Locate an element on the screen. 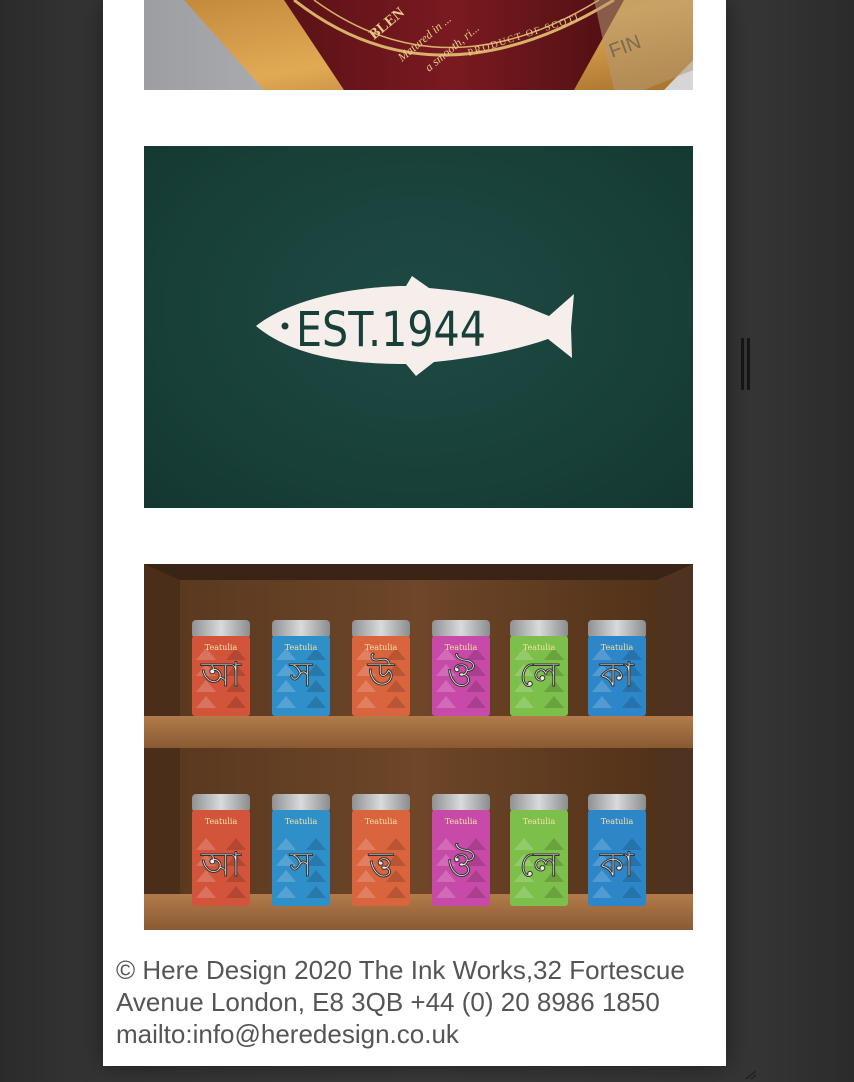 The height and width of the screenshot is (1082, 854). top-tin-5-glyph: লে is located at coordinates (539, 675).